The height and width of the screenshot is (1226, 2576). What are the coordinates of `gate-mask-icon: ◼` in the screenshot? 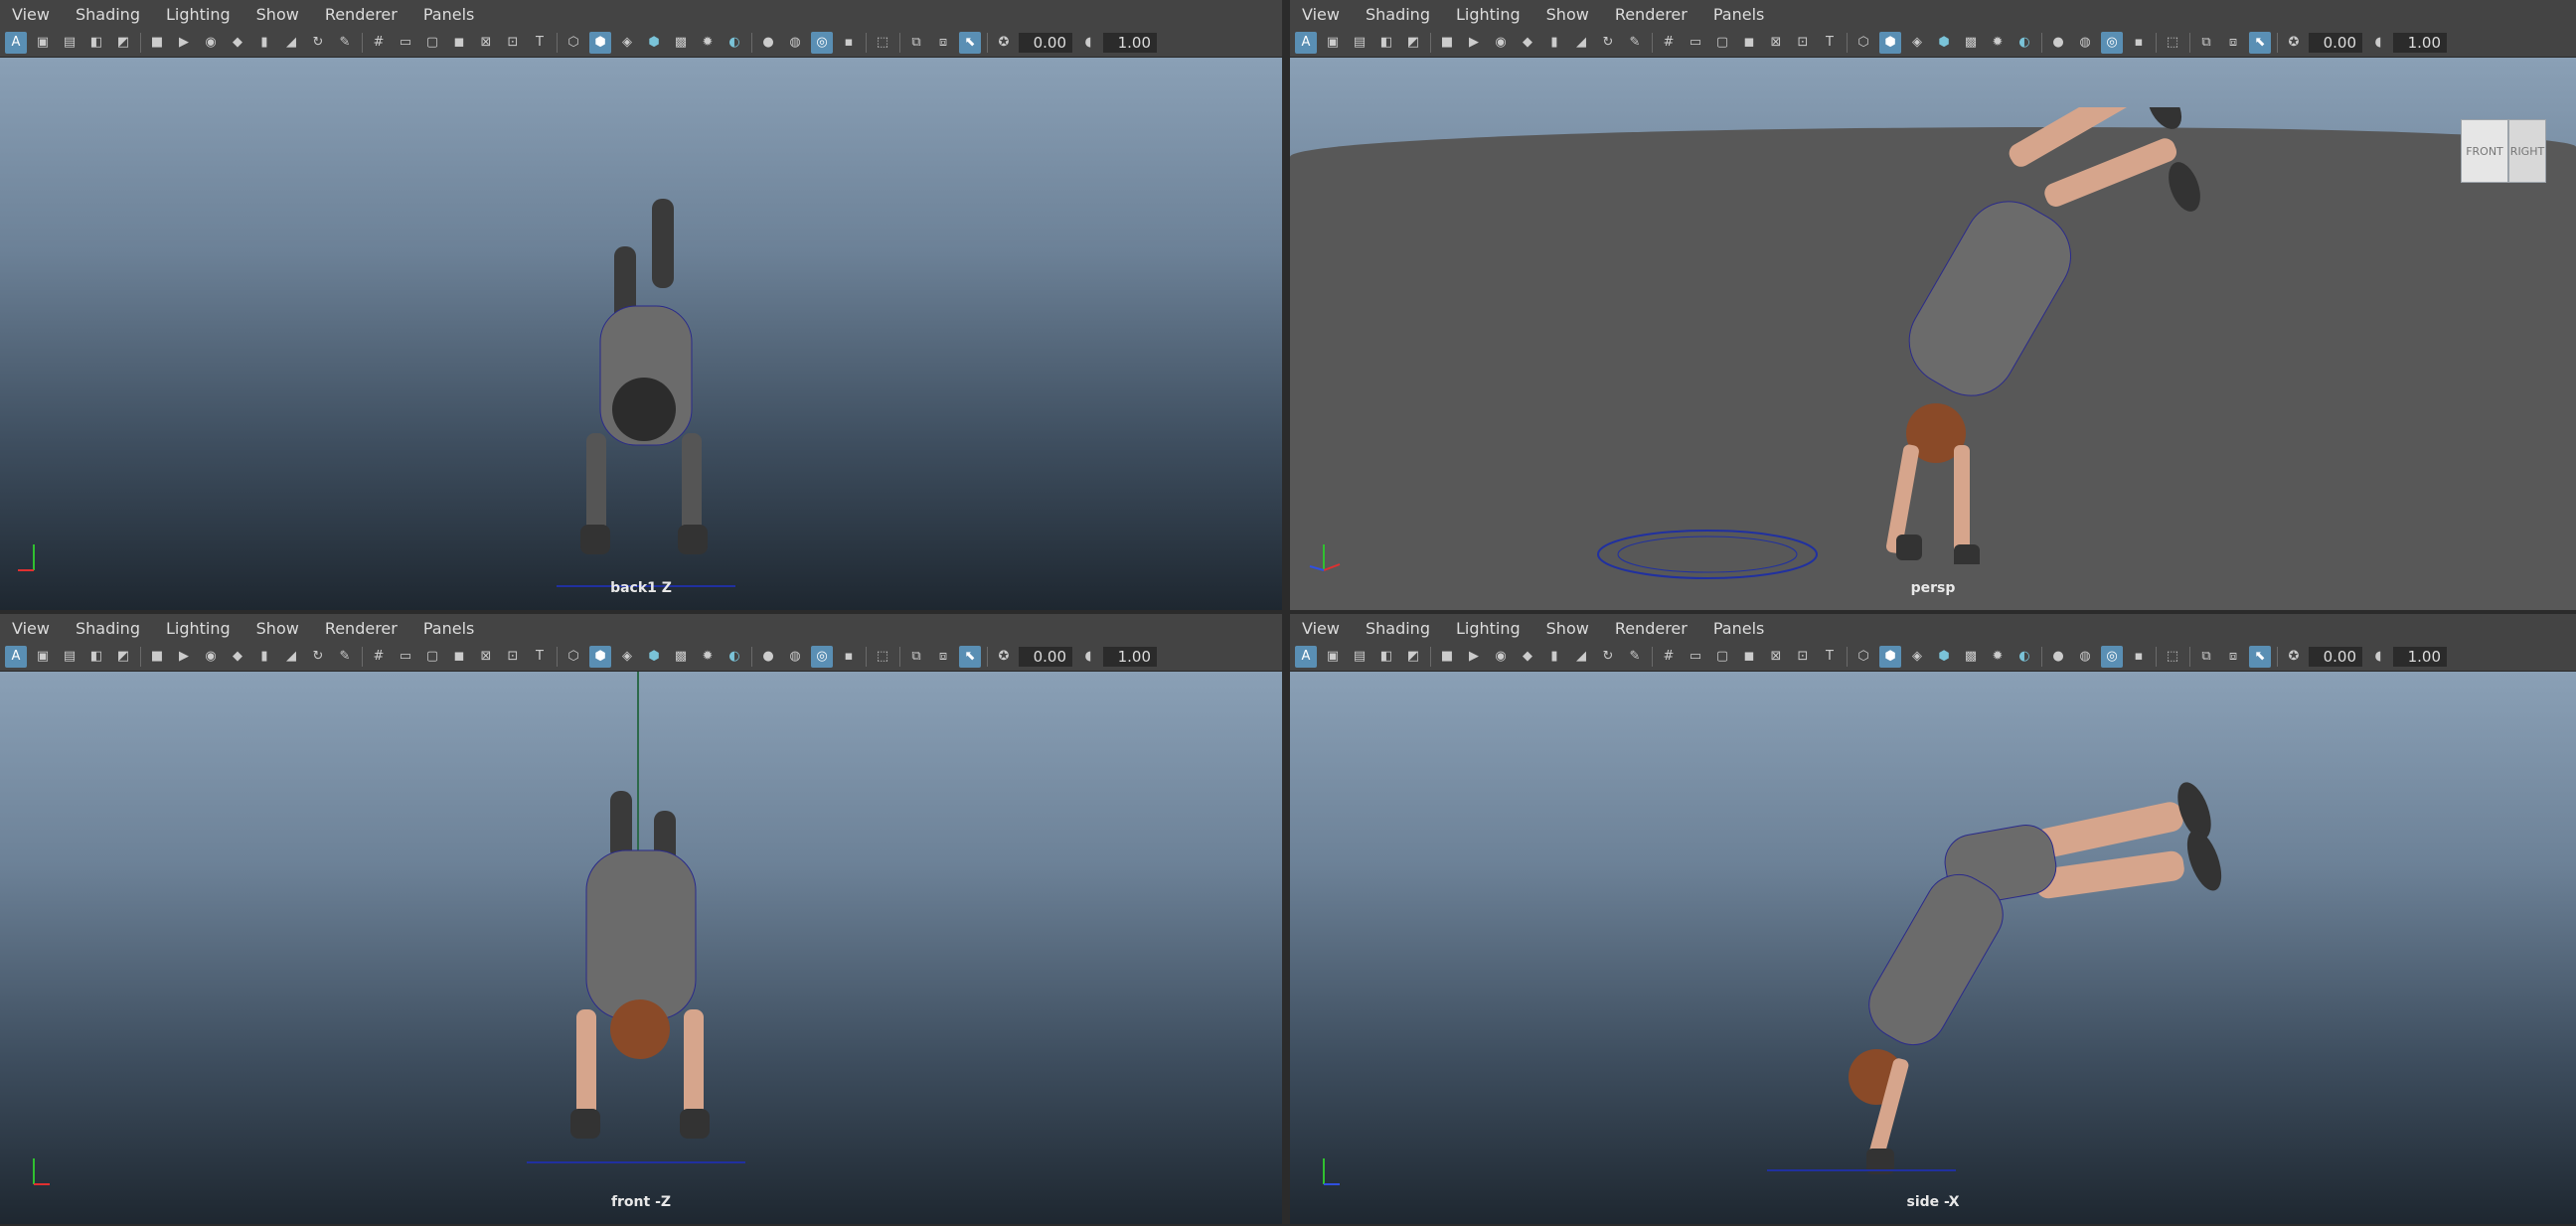 It's located at (1749, 43).